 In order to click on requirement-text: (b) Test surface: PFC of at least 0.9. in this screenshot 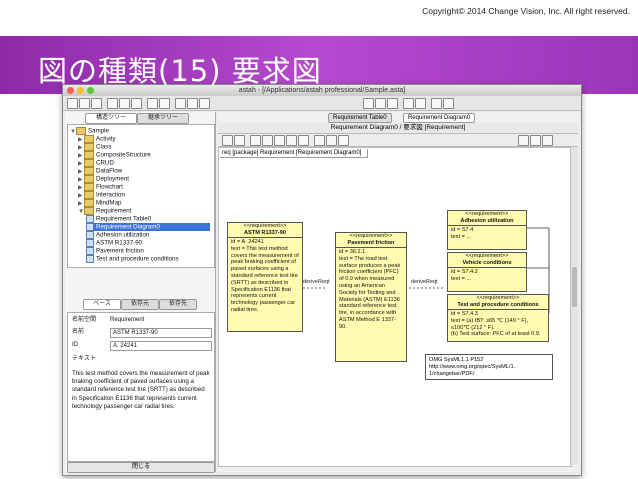, I will do `click(496, 334)`.